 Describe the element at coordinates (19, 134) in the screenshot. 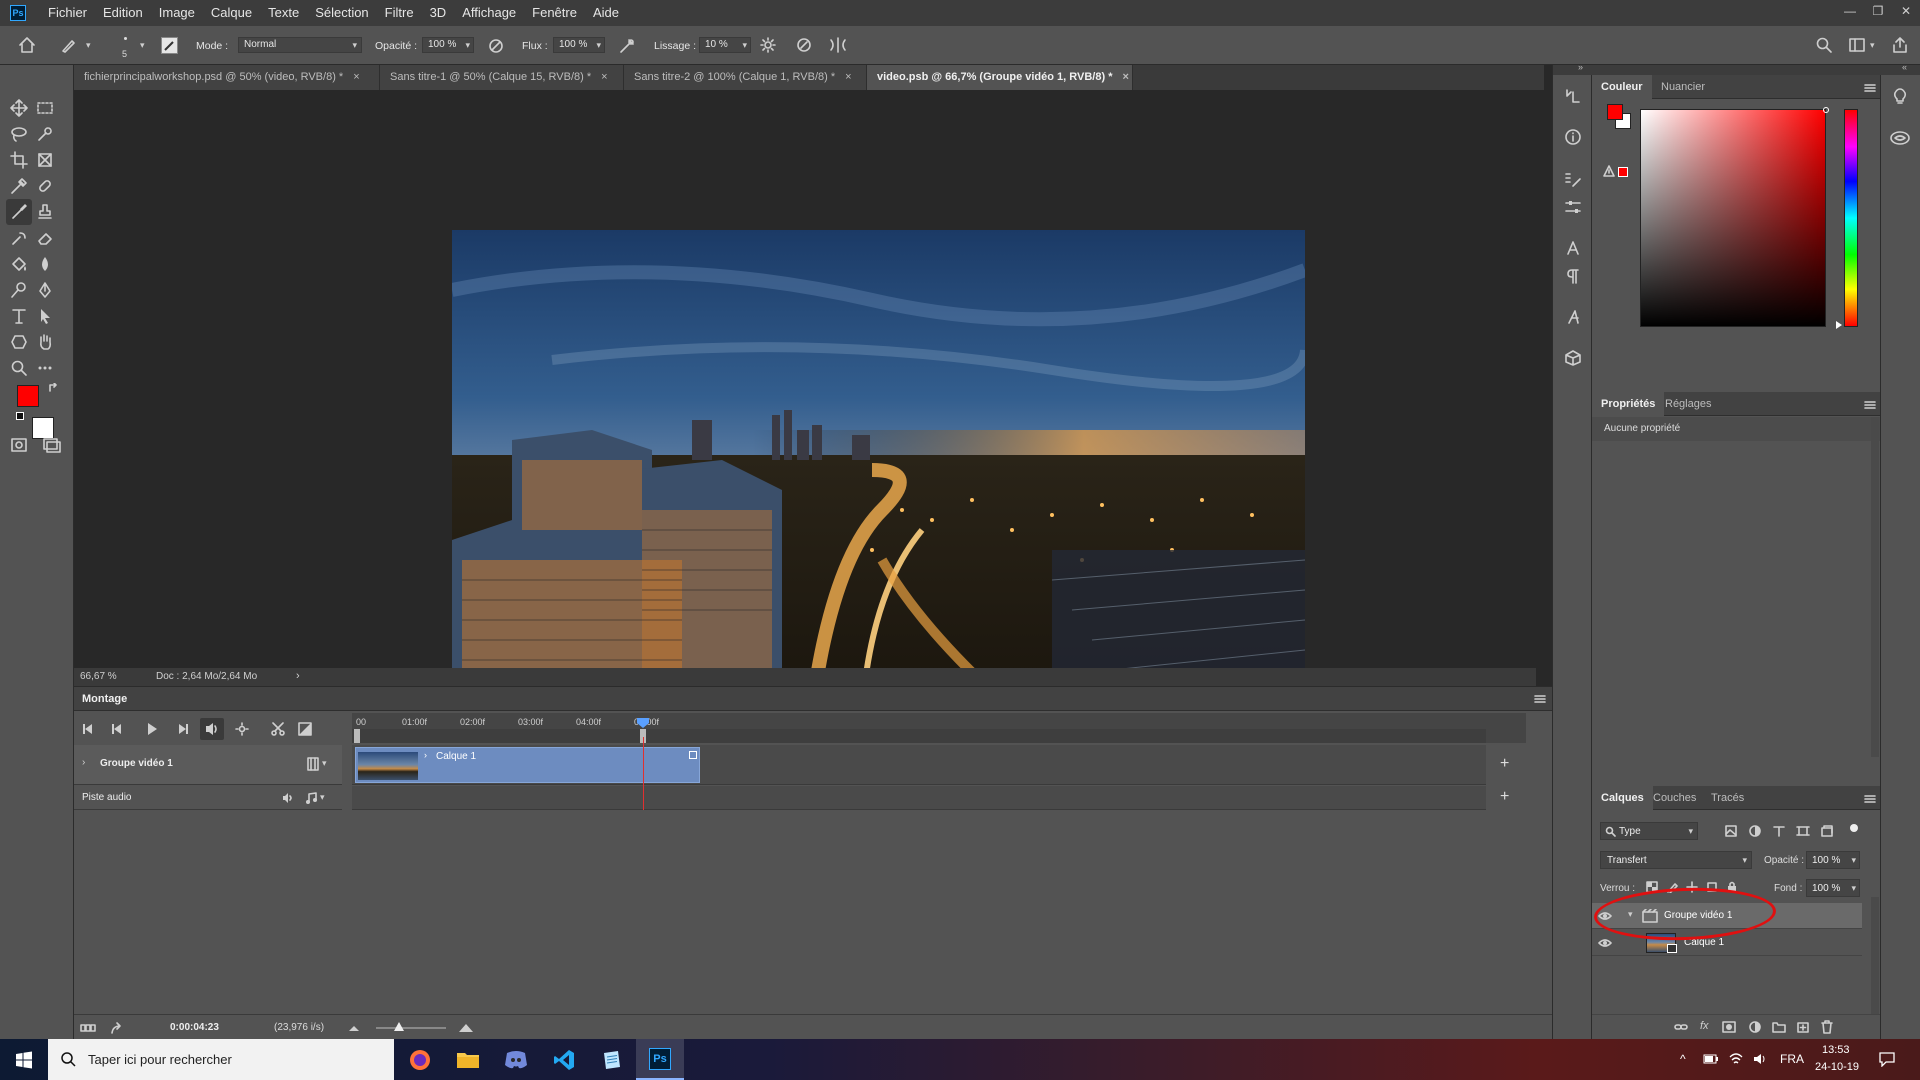

I see `lasso-icon` at that location.